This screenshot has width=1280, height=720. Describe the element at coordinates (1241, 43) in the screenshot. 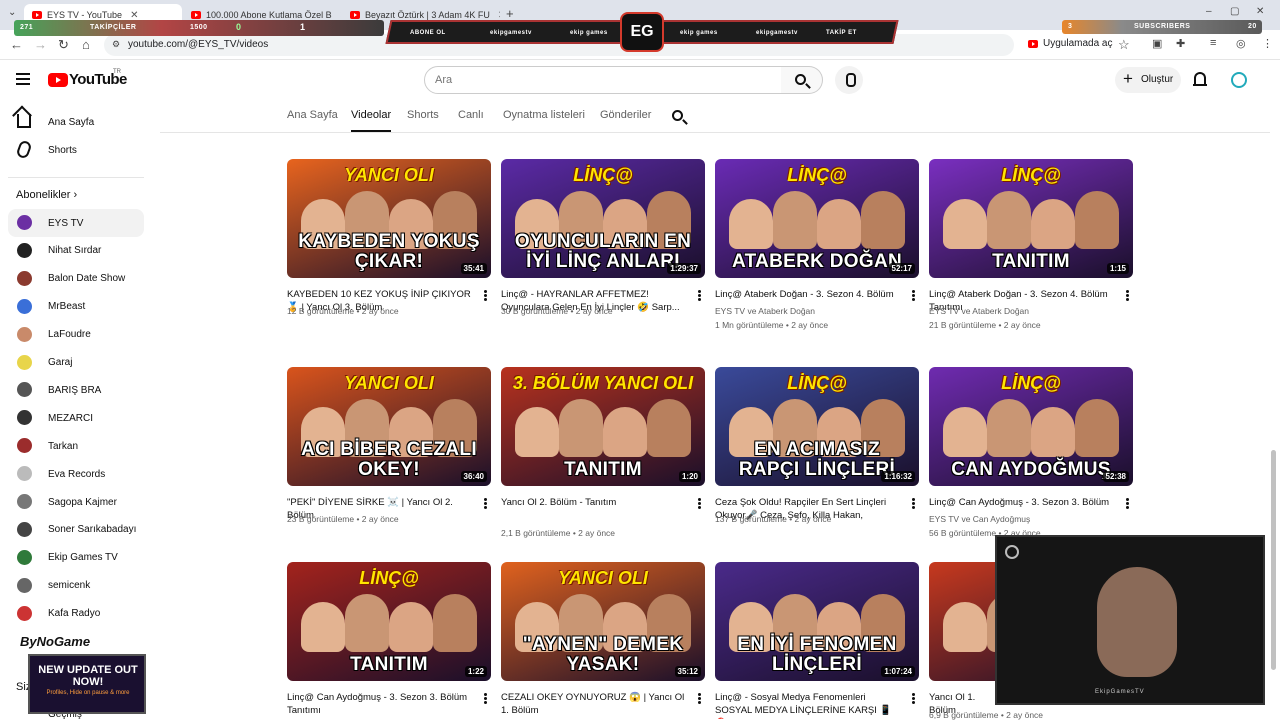

I see `profile-icon: ◎` at that location.